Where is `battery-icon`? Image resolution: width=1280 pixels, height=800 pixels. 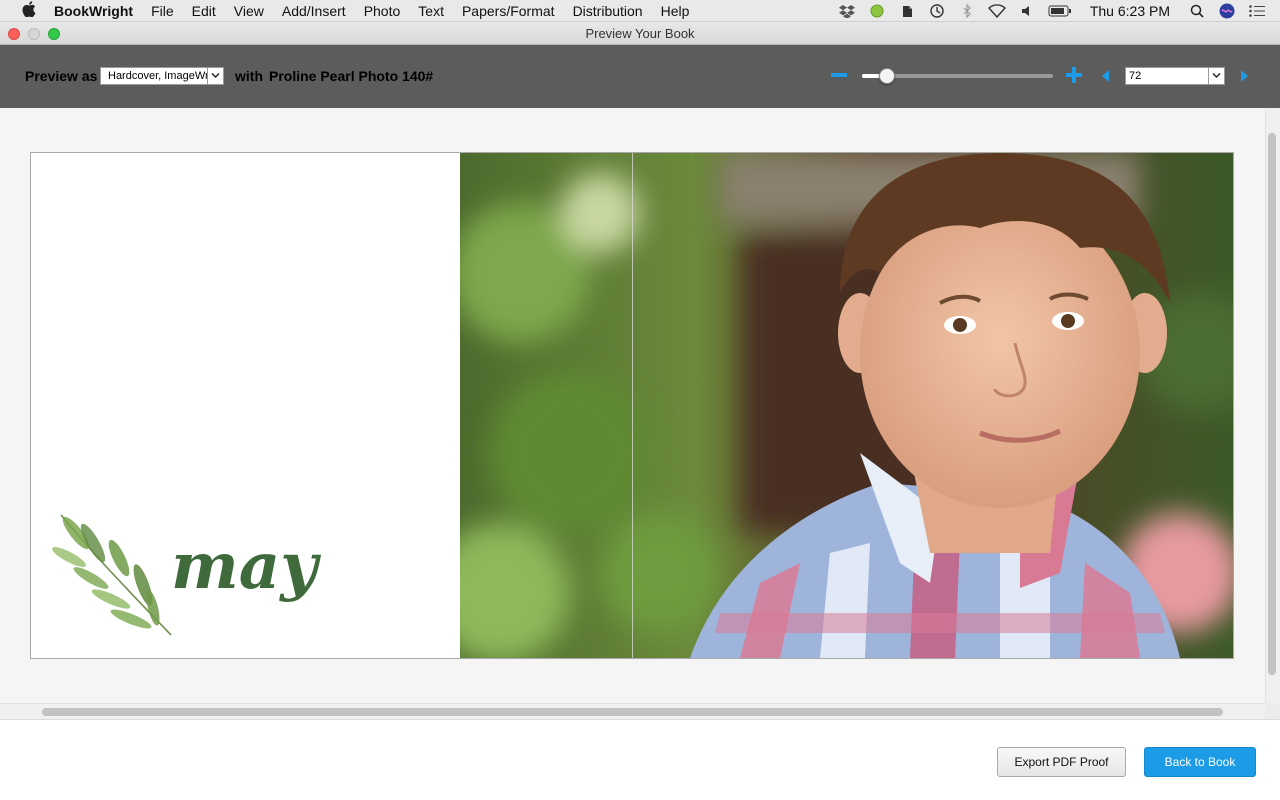 battery-icon is located at coordinates (1060, 11).